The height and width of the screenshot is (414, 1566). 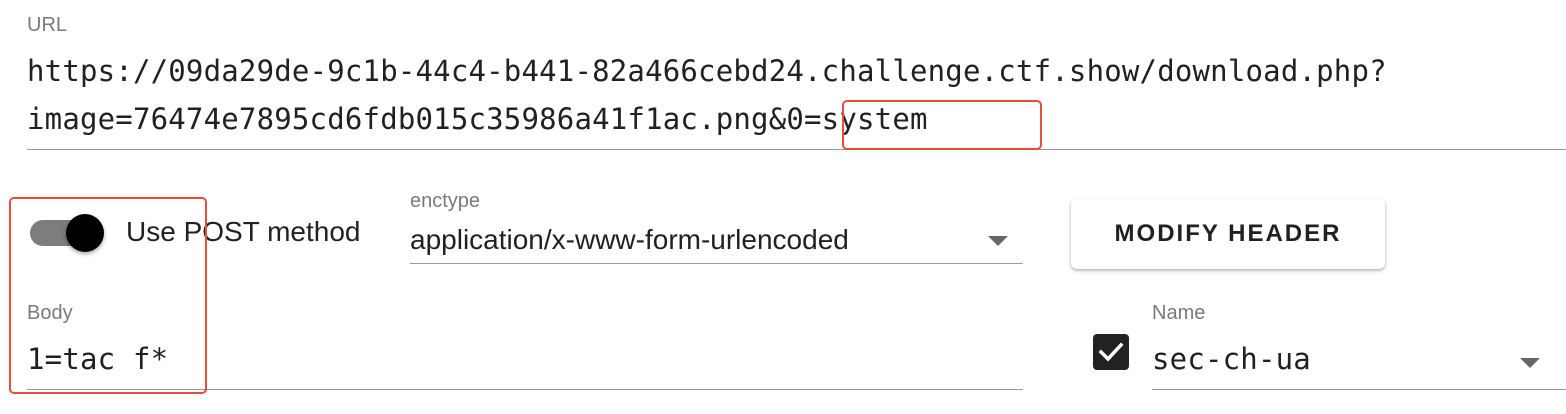 I want to click on enctype-select: application/x-www-form-urlencoded, so click(x=716, y=242).